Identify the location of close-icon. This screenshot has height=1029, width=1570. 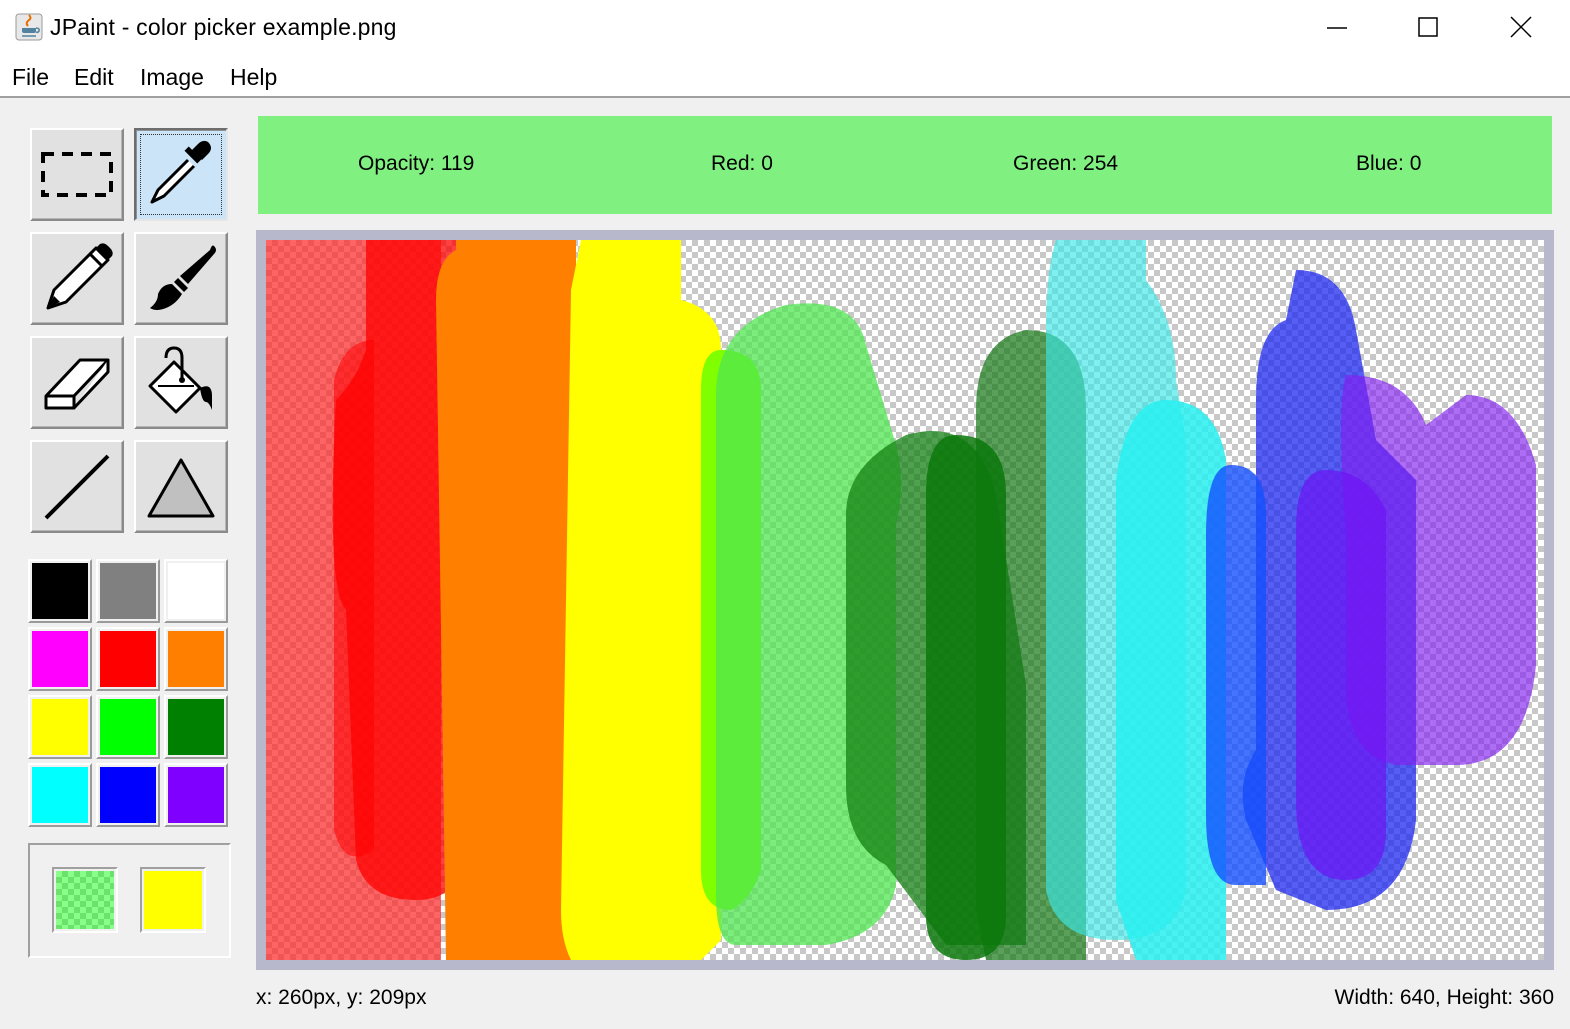
(1521, 27).